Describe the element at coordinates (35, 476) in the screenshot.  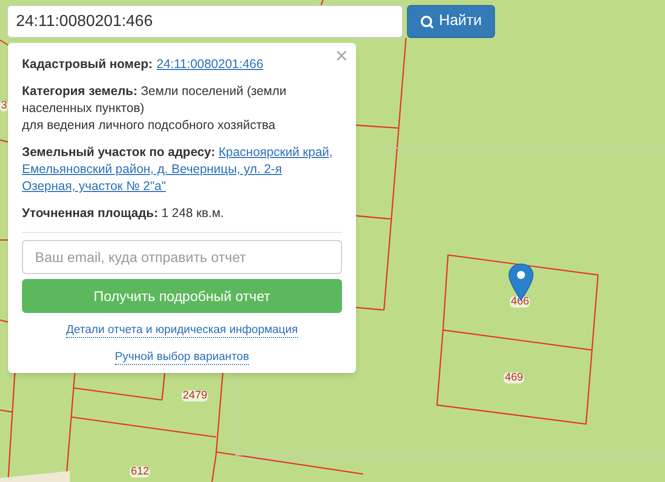
I see `road` at that location.